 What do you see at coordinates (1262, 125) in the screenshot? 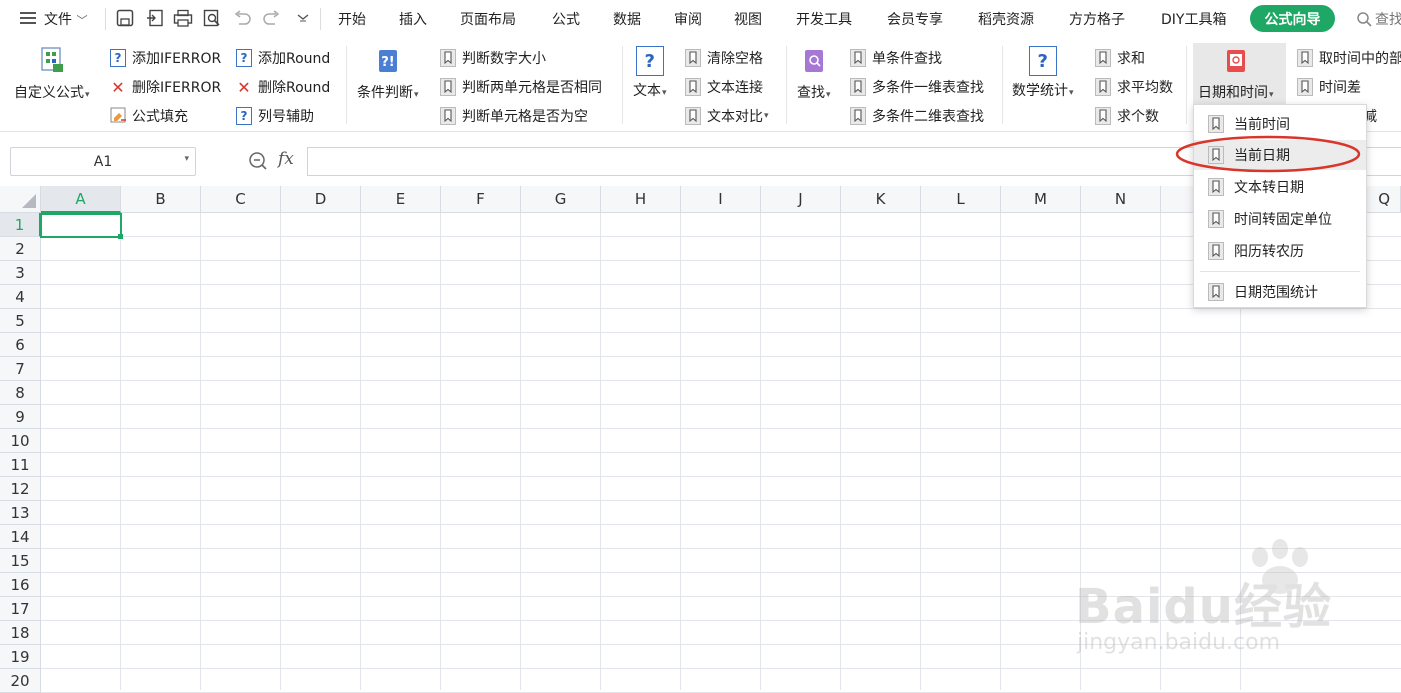
I see `menu-item-label: 当前时间` at bounding box center [1262, 125].